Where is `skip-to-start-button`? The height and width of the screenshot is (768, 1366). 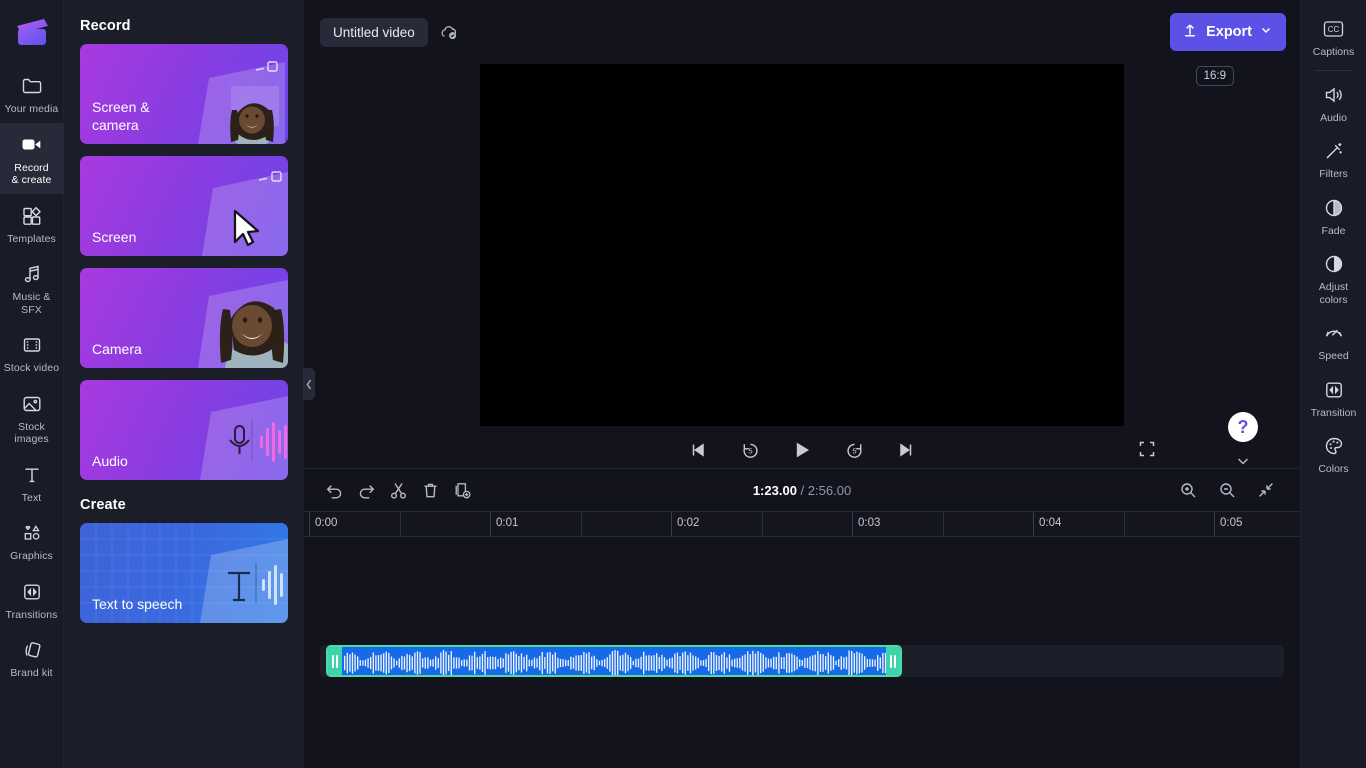
skip-to-start-button is located at coordinates (698, 450).